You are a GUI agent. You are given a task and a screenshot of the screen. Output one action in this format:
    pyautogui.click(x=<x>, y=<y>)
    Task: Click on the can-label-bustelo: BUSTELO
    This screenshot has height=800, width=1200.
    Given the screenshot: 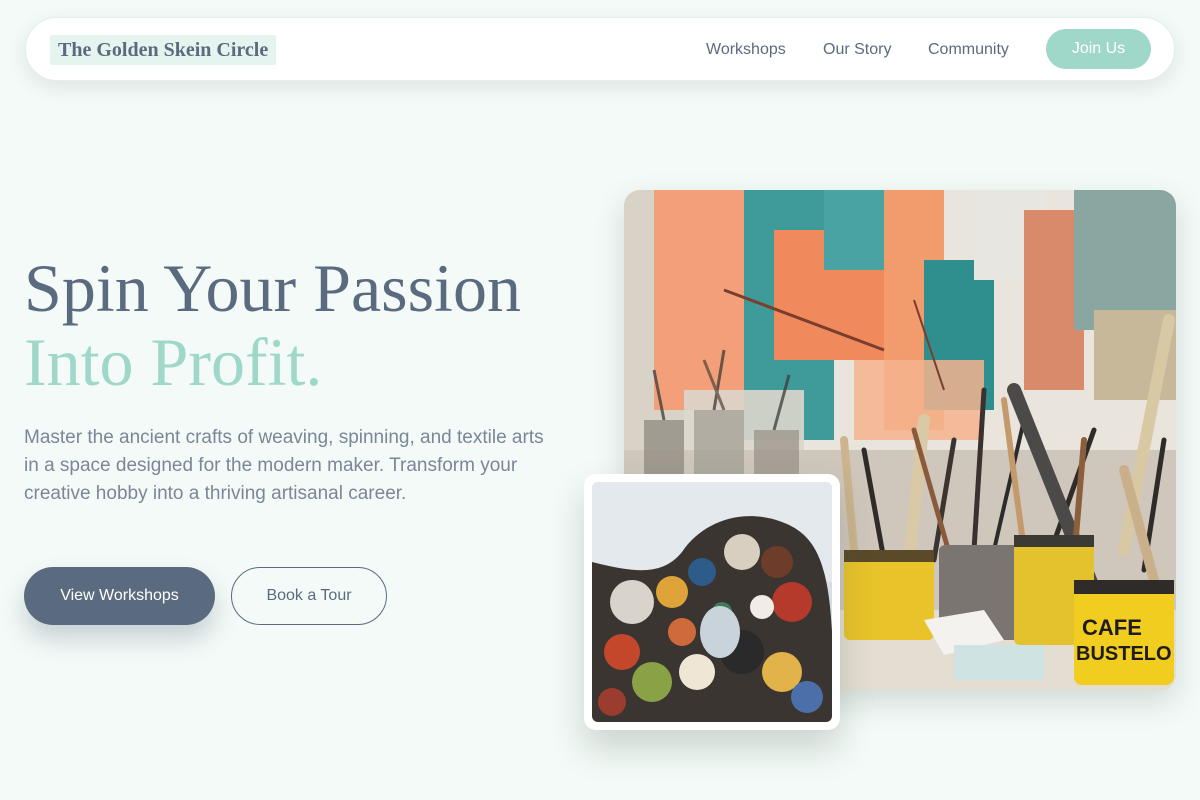 What is the action you would take?
    pyautogui.click(x=1124, y=654)
    